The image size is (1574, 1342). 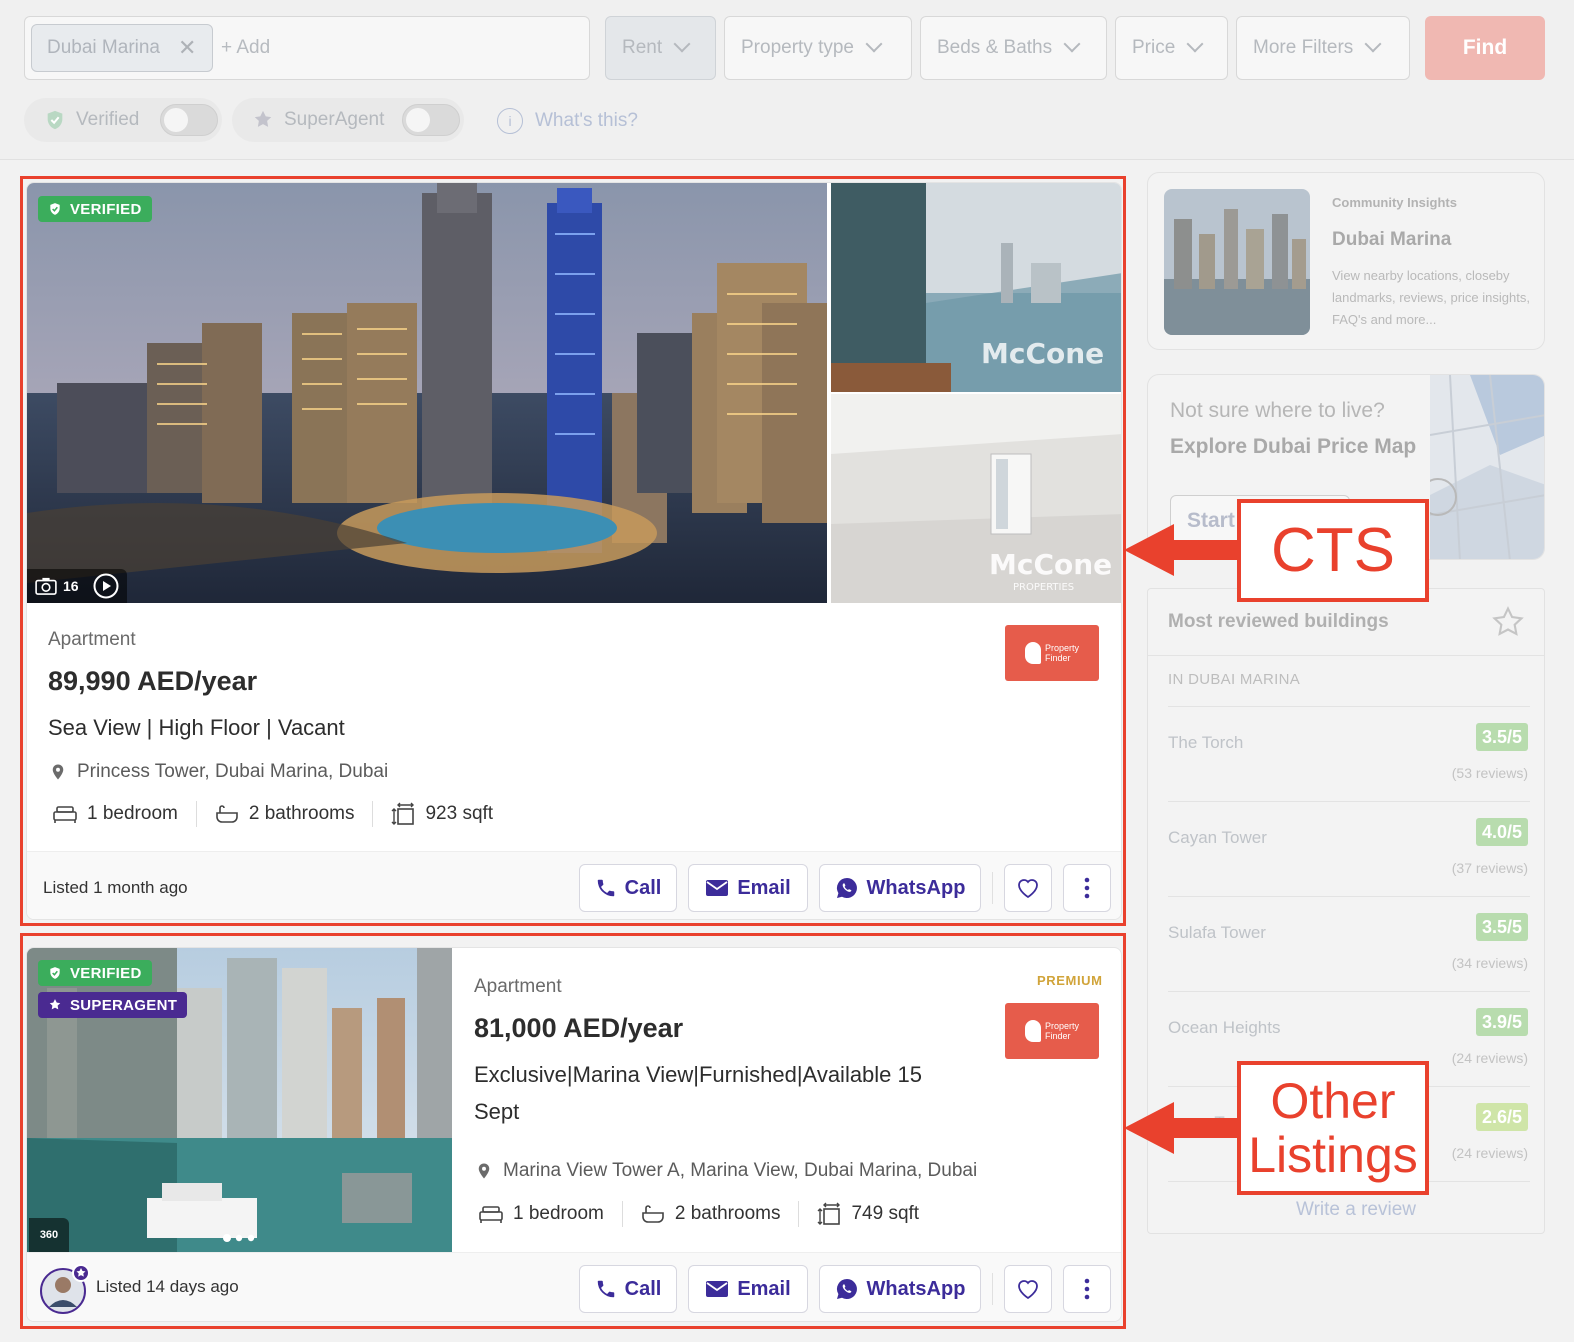 I want to click on superagent-switch, so click(x=431, y=120).